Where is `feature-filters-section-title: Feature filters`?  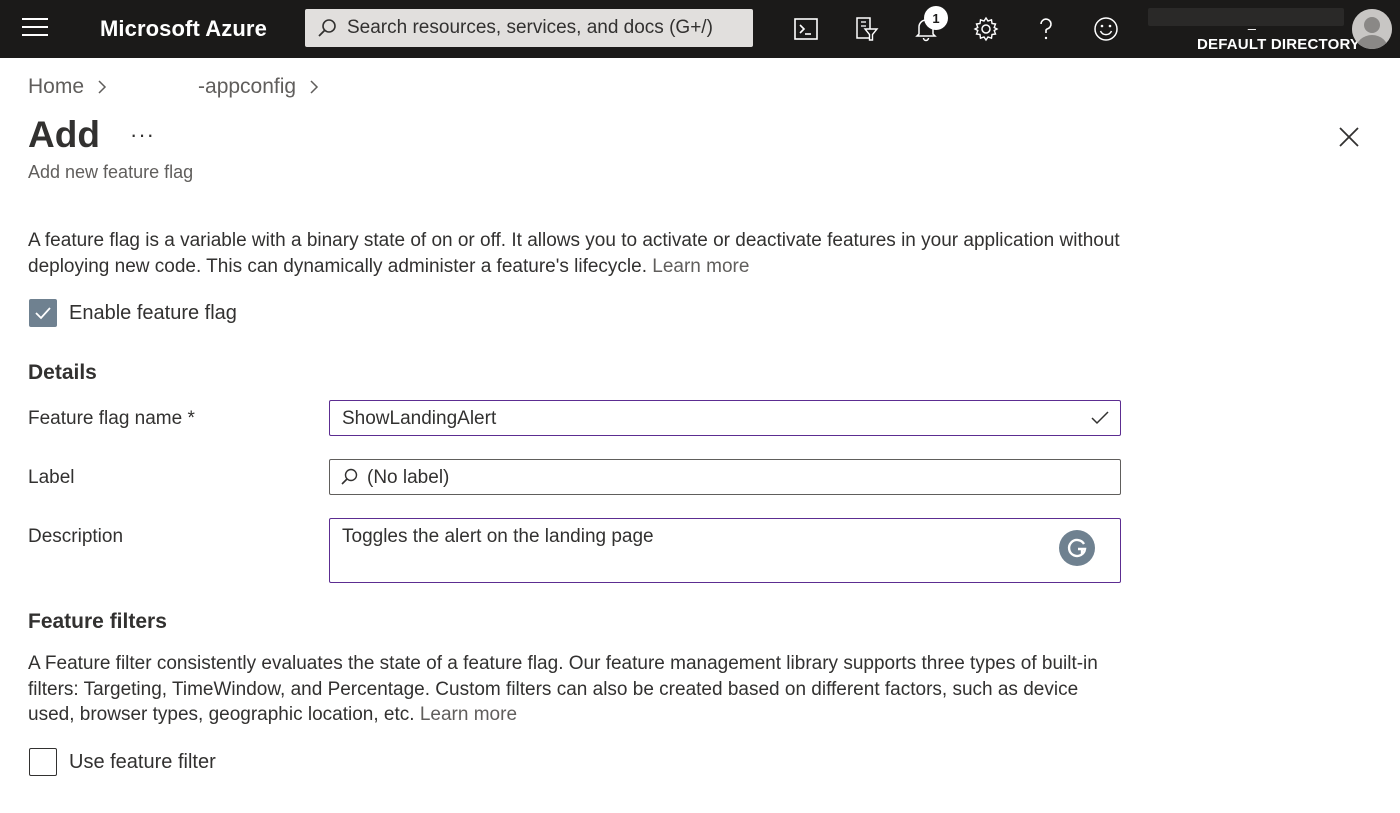 feature-filters-section-title: Feature filters is located at coordinates (97, 621).